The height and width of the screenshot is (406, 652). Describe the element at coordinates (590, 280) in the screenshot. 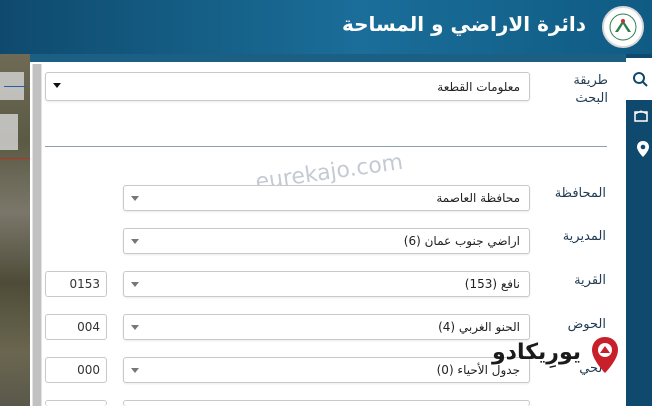

I see `village-label: القرية` at that location.